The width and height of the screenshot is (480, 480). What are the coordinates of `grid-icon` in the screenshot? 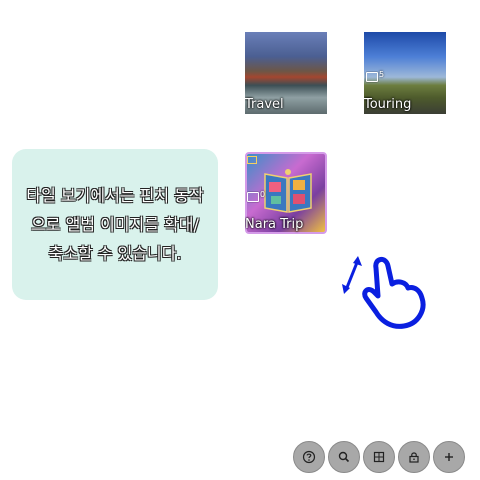 It's located at (379, 457).